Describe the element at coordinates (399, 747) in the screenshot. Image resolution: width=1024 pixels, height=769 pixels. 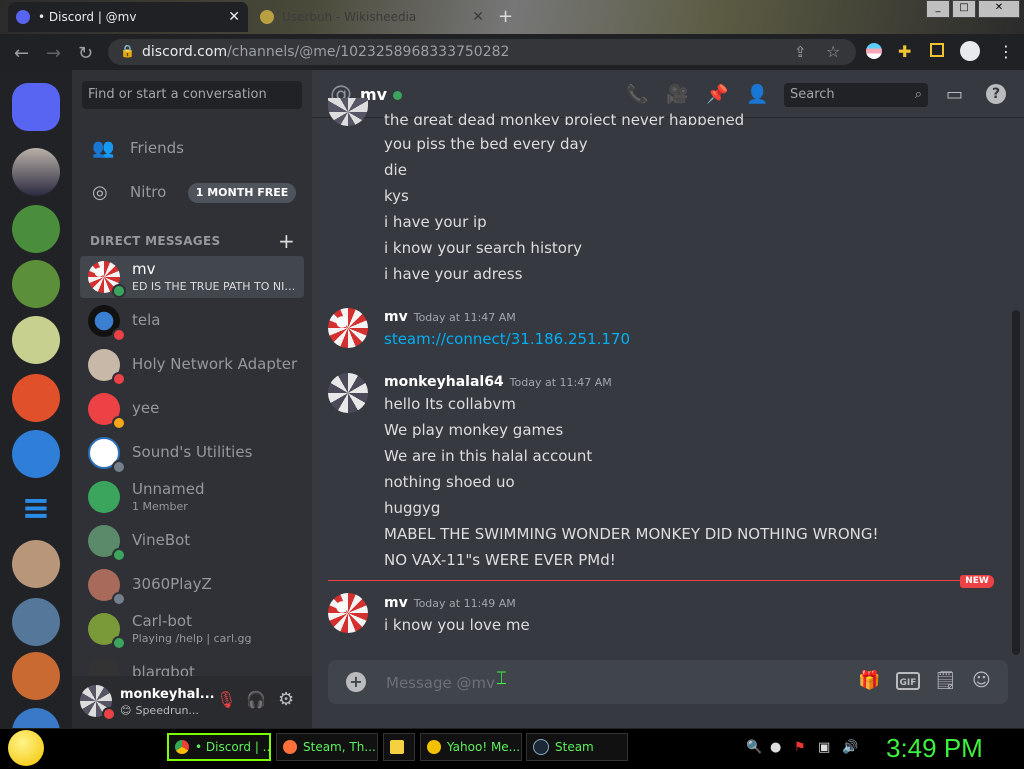
I see `taskbar-item-explorer` at that location.